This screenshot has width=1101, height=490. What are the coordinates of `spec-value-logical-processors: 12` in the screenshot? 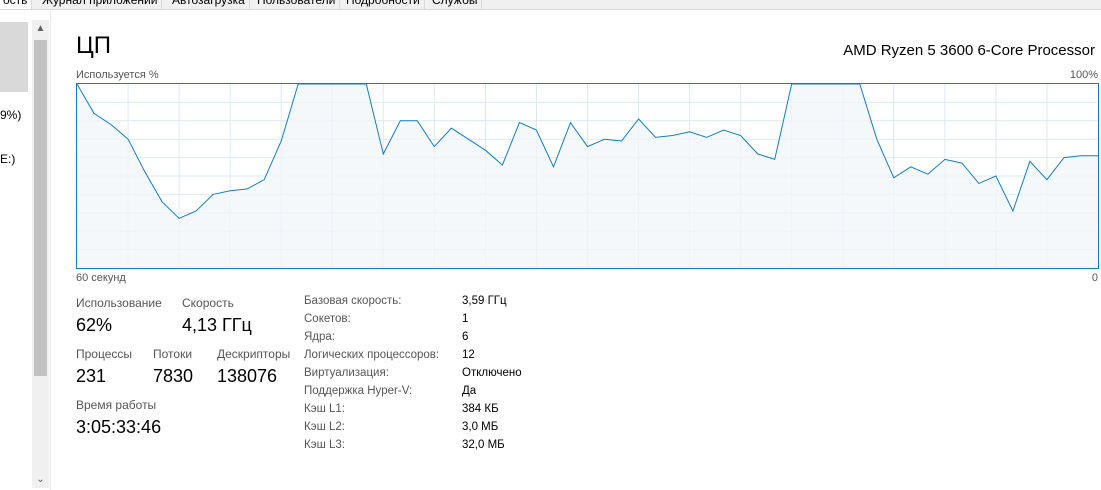 It's located at (468, 355).